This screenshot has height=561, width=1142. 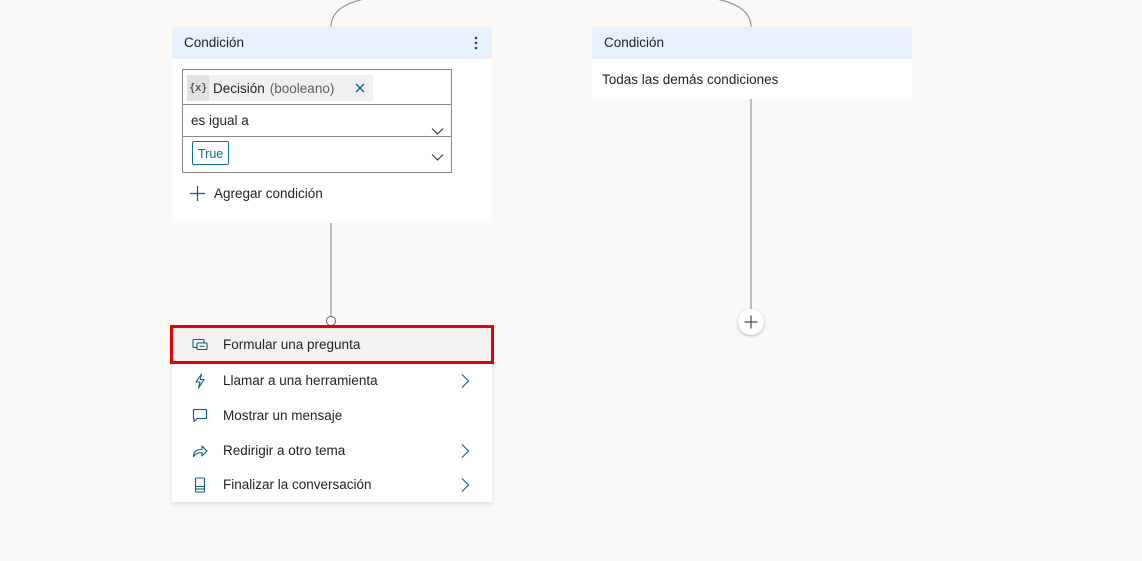 What do you see at coordinates (634, 42) in the screenshot?
I see `else-condition-title: Condición` at bounding box center [634, 42].